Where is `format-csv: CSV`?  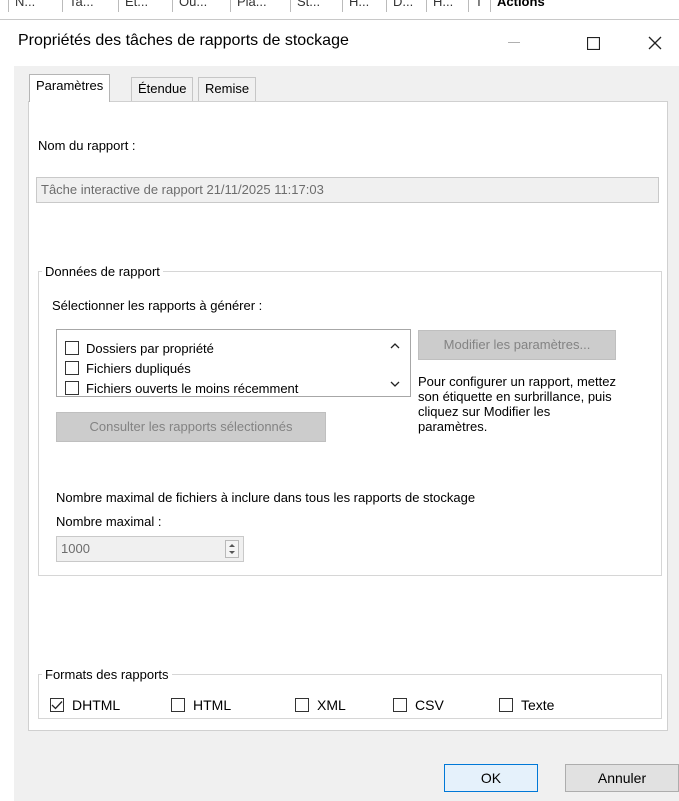 format-csv: CSV is located at coordinates (418, 705).